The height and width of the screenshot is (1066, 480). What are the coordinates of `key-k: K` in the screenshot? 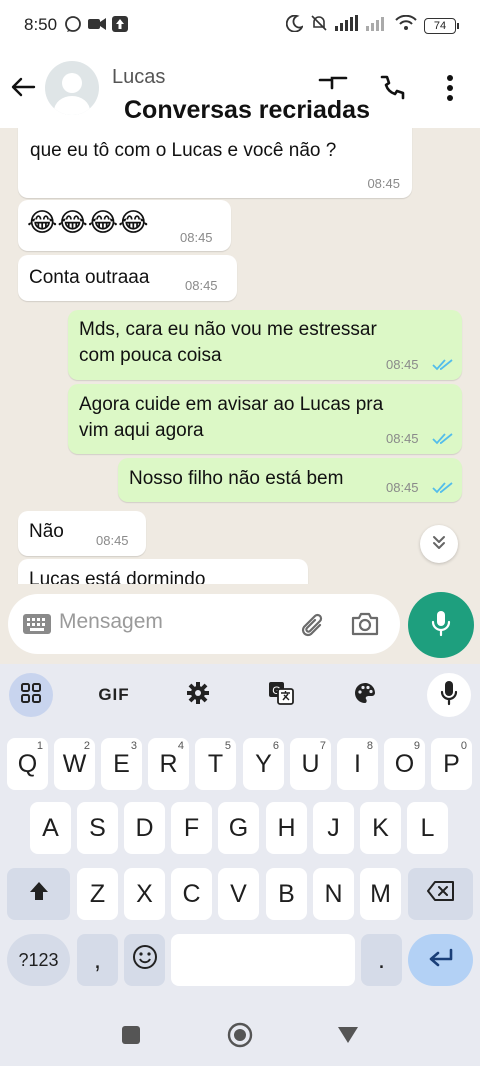 It's located at (380, 828).